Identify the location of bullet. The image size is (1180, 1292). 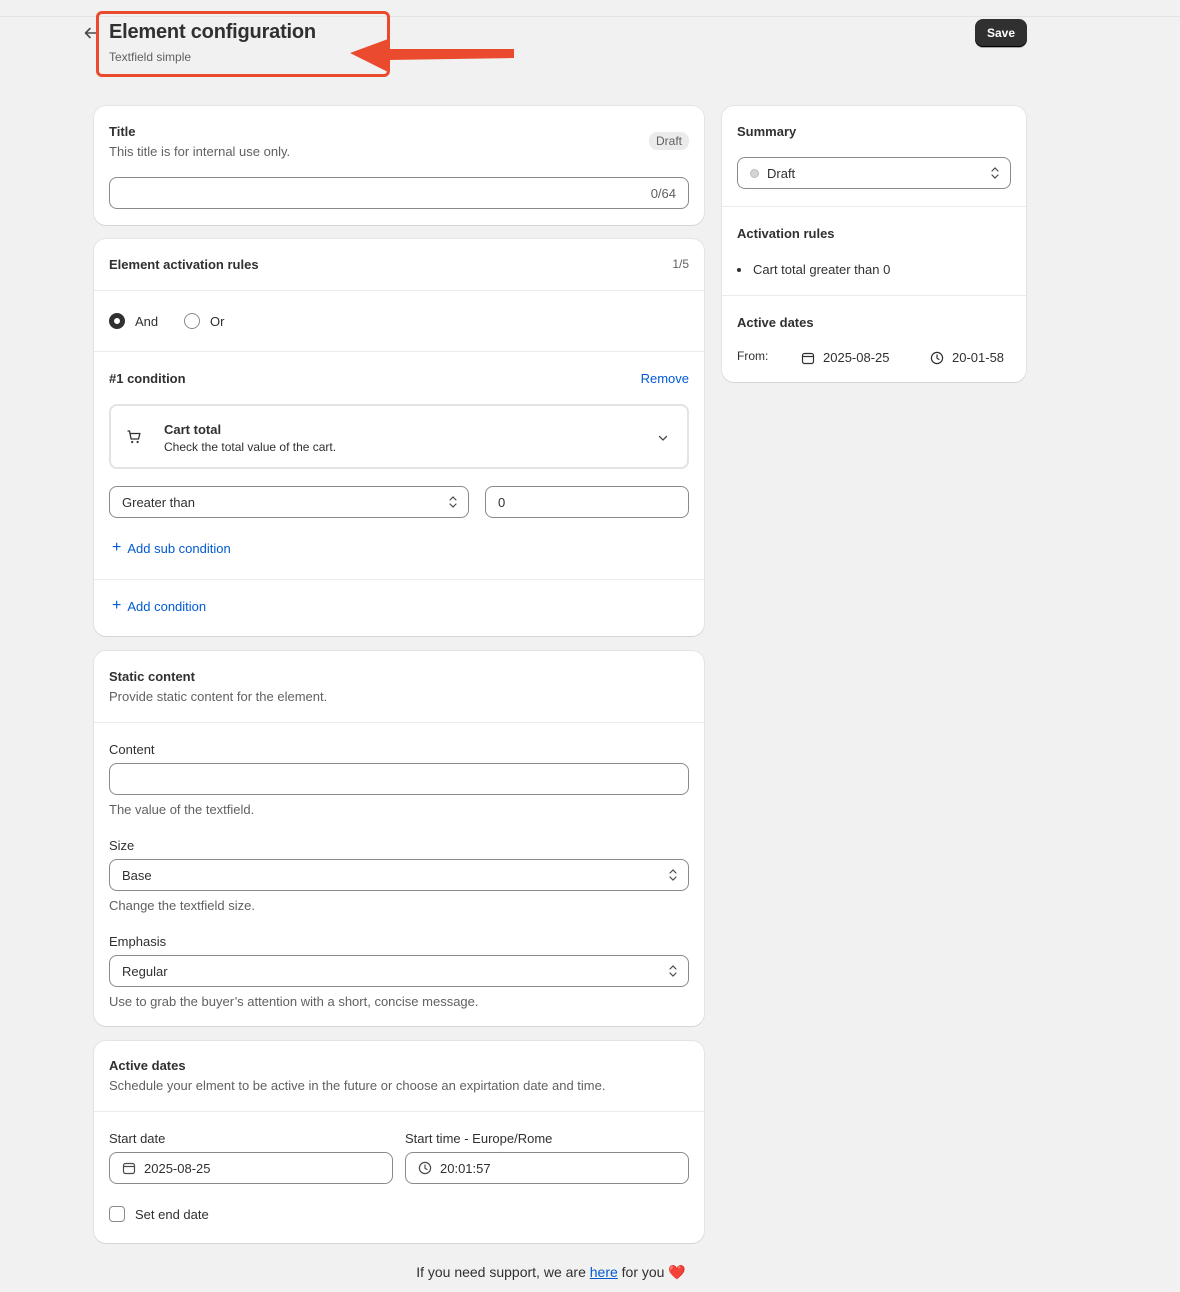
(739, 269).